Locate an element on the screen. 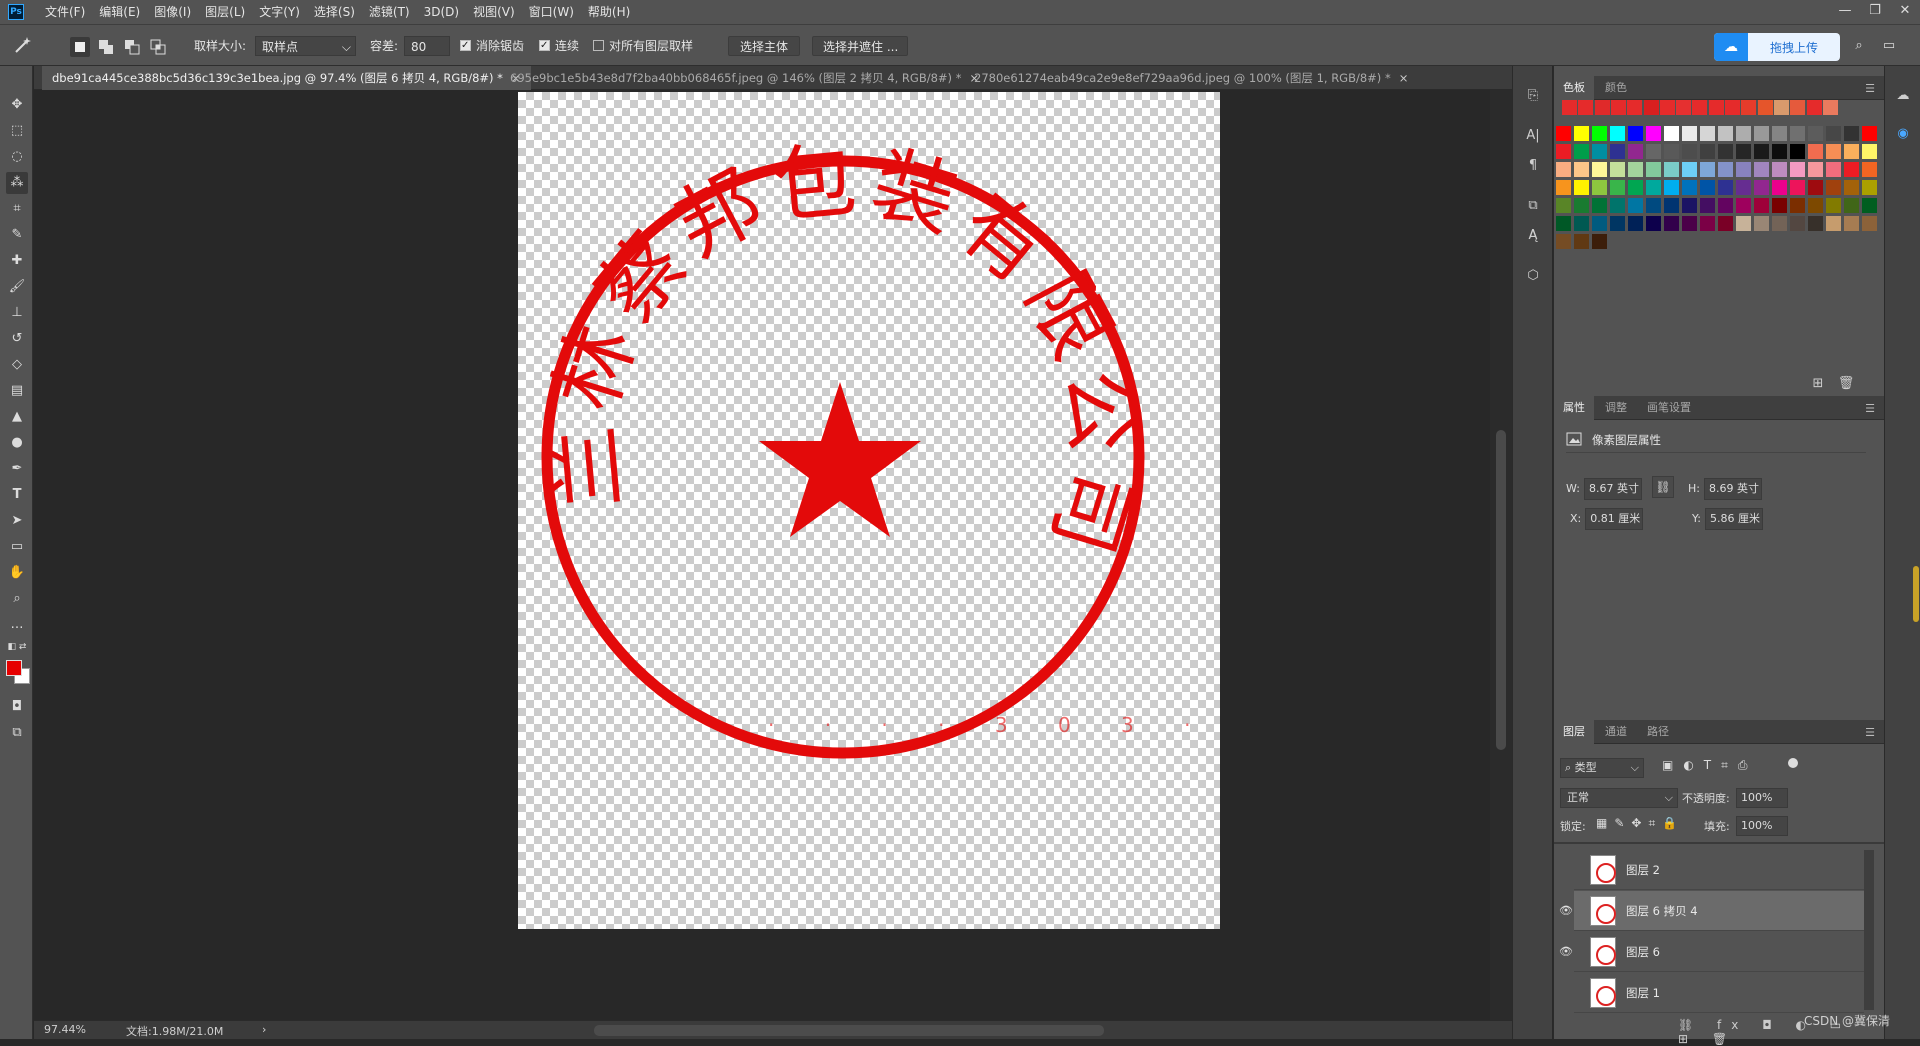  hand-tool-icon: ✋ is located at coordinates (17, 573).